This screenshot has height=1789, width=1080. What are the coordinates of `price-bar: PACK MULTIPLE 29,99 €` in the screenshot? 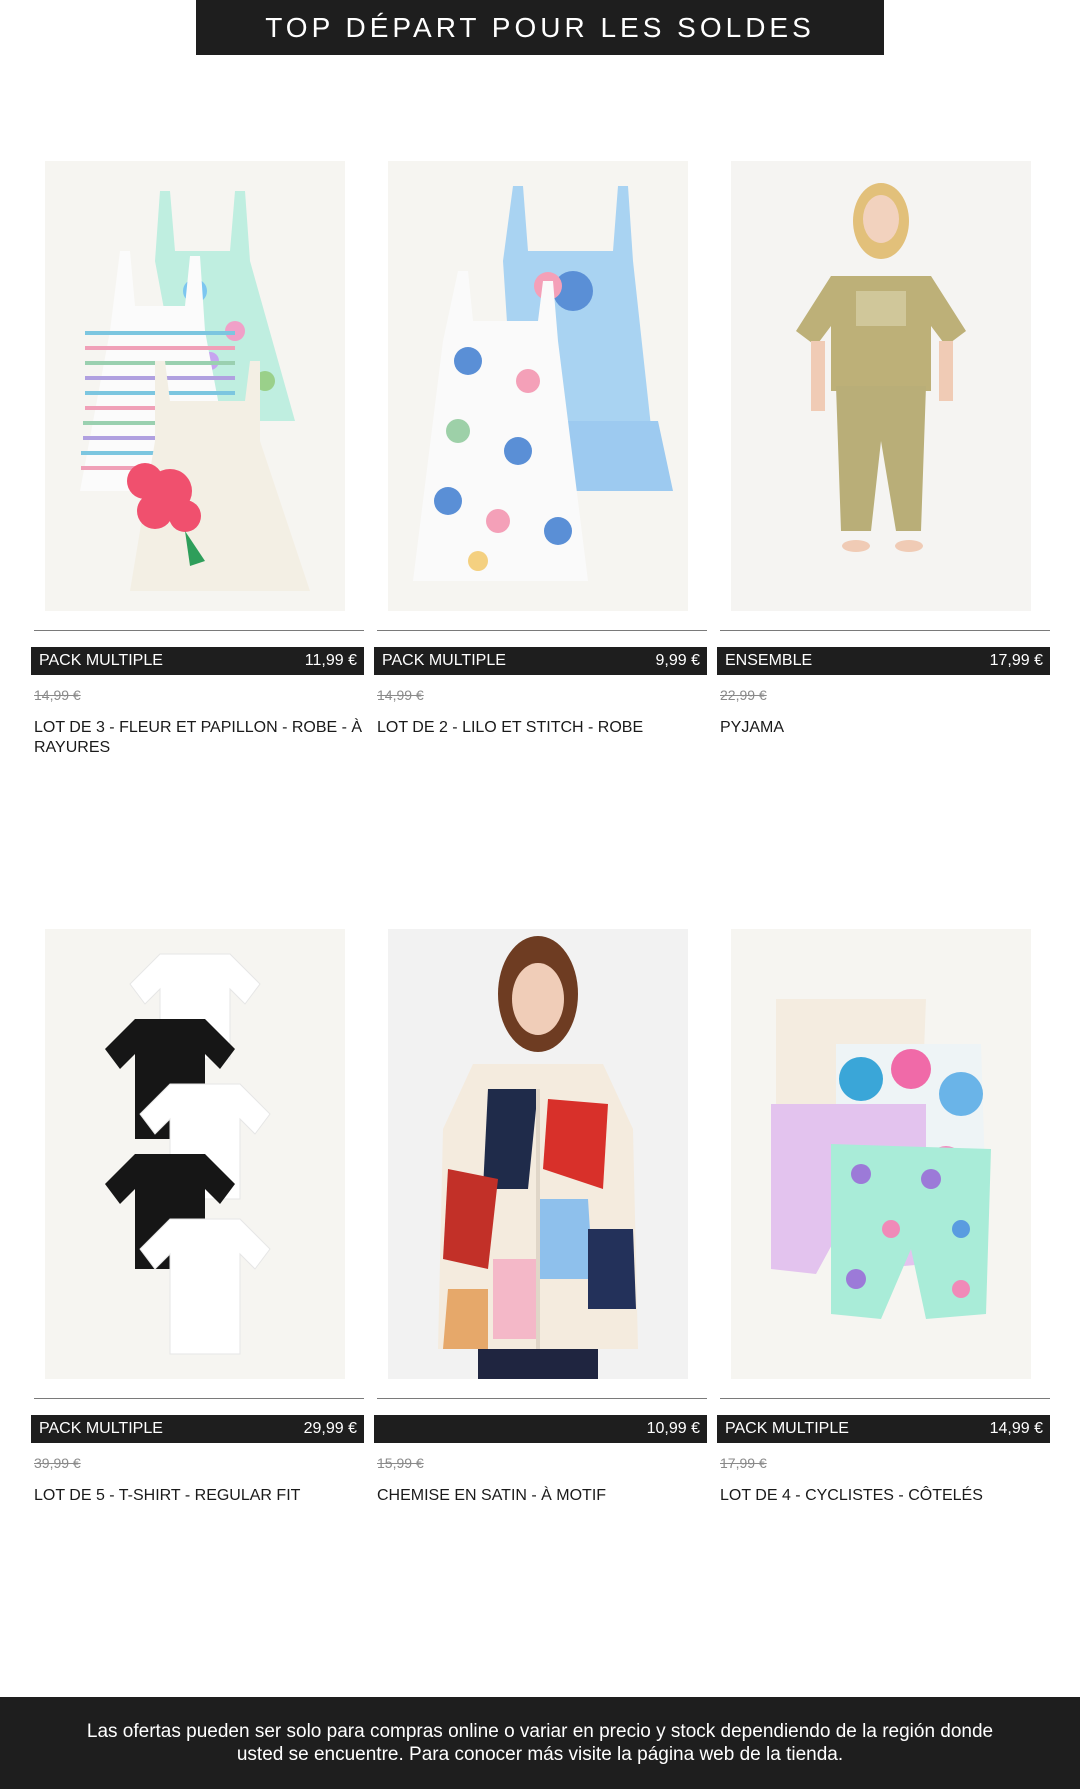 It's located at (197, 1429).